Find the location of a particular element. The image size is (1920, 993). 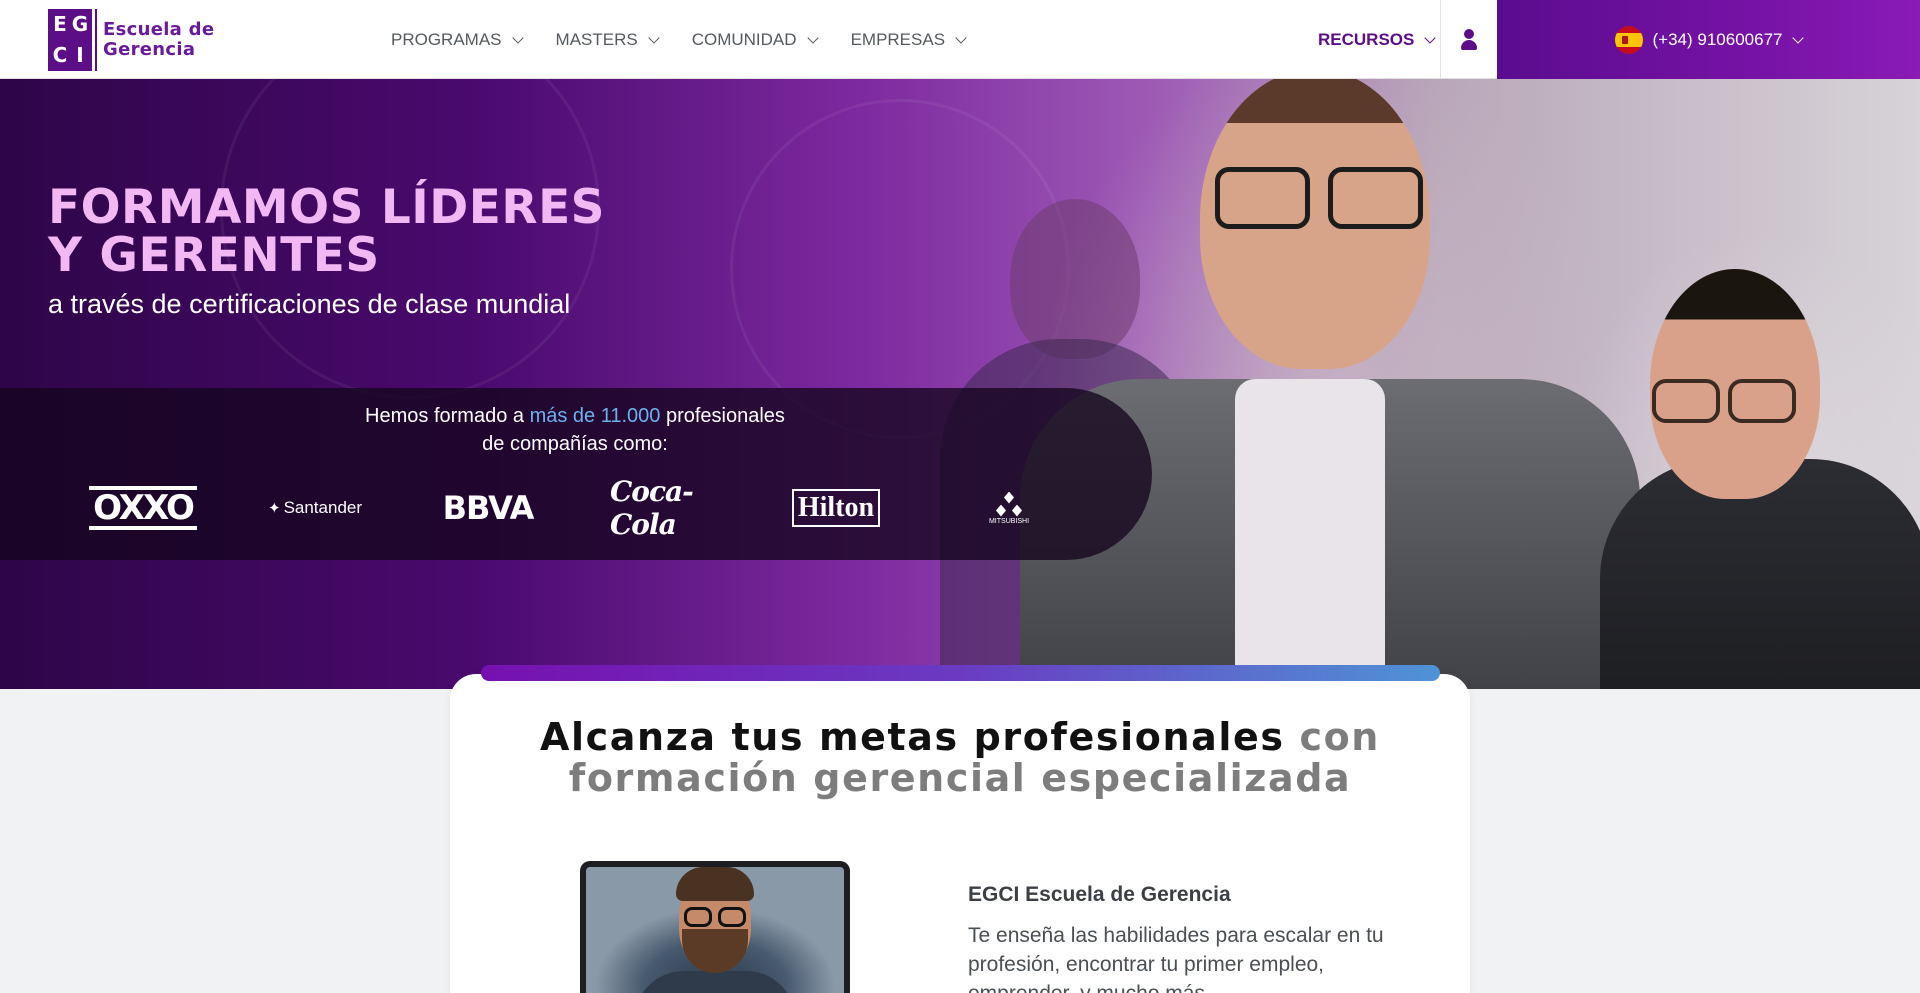

card-accent-bar is located at coordinates (960, 673).